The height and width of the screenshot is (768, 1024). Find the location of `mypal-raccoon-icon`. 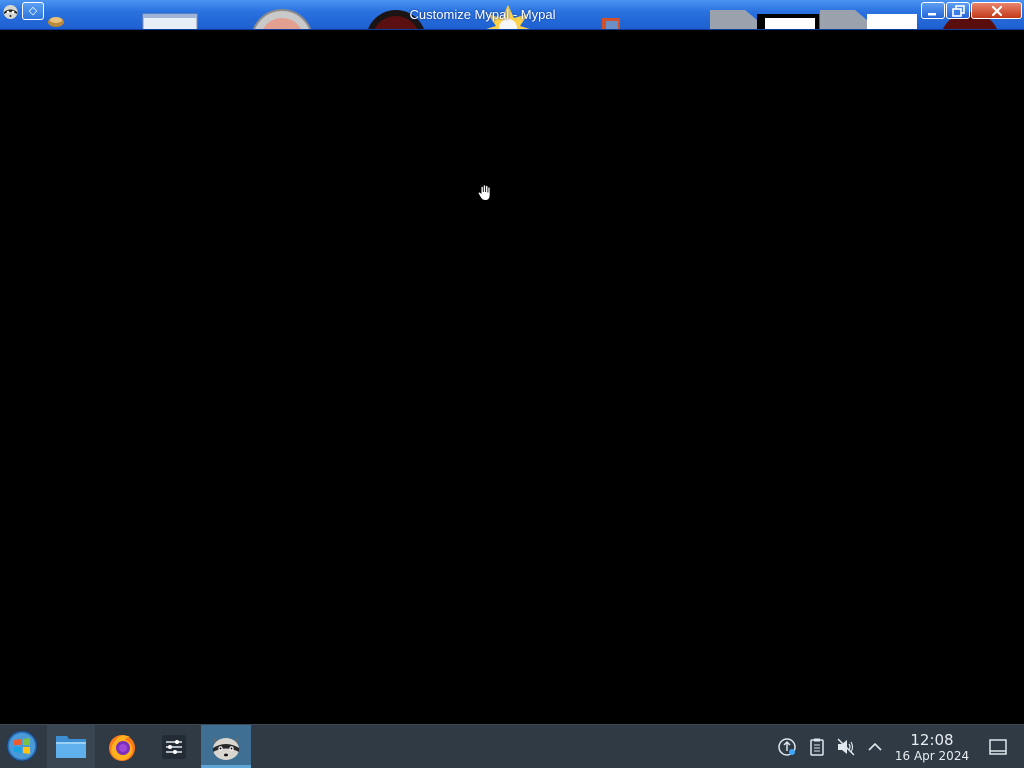

mypal-raccoon-icon is located at coordinates (226, 748).